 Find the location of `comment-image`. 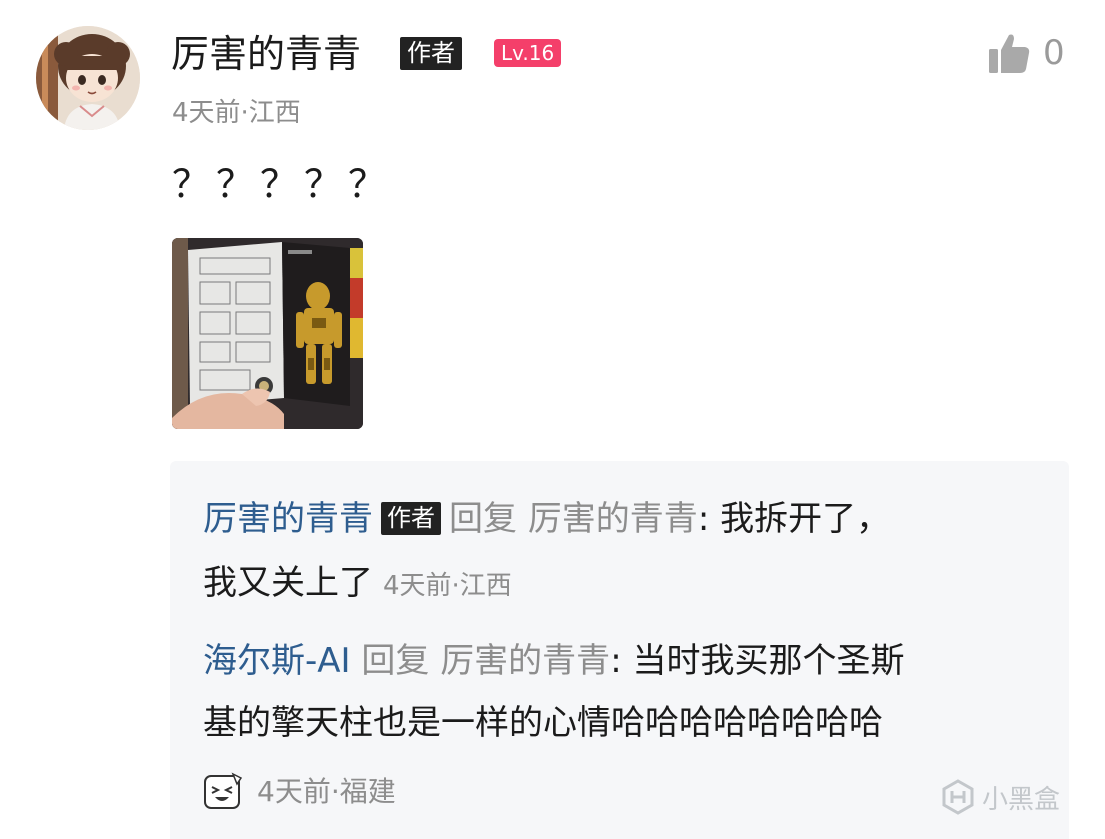

comment-image is located at coordinates (267, 333).